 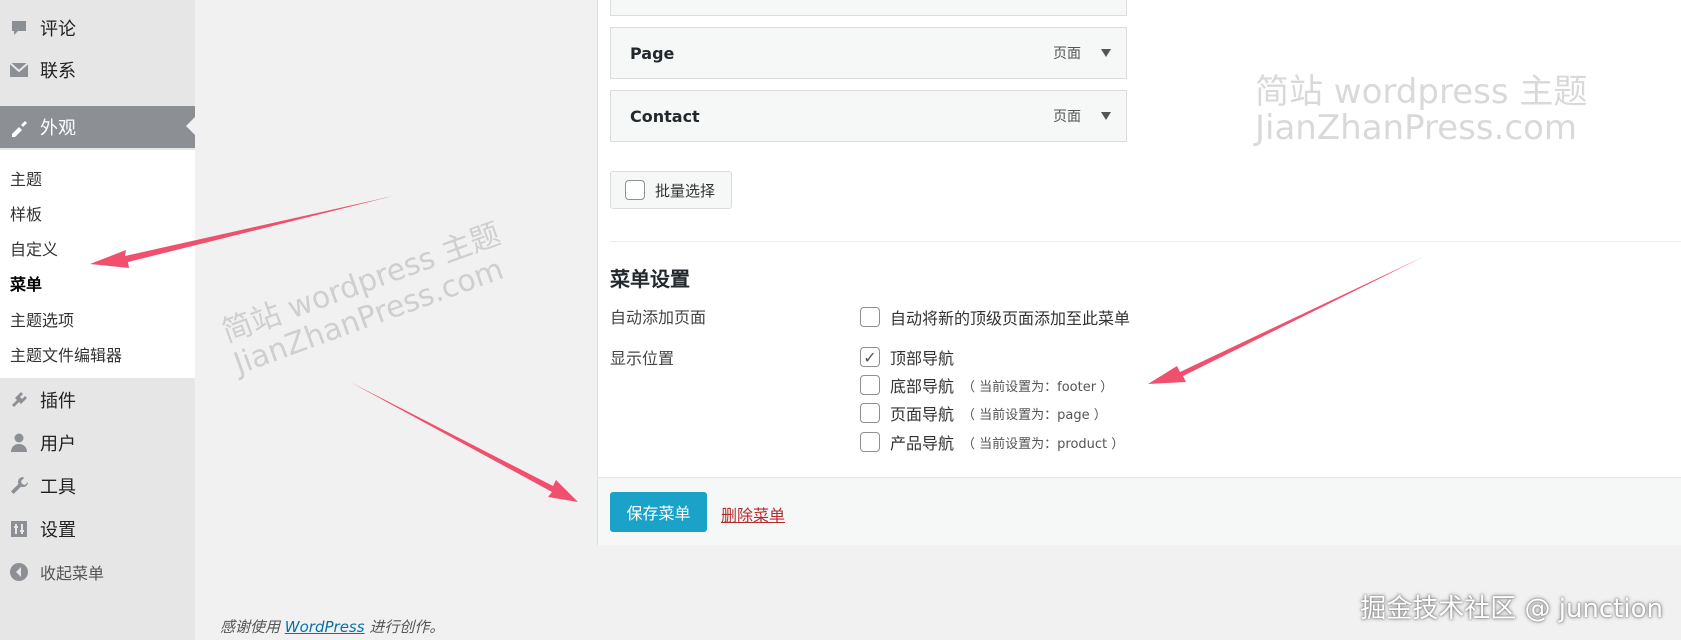 I want to click on admin-sidebar: 评论 联系 外观 主题 样板 自定义 菜单 主题选项 主题文件编辑器 插件 用户, so click(x=97, y=320).